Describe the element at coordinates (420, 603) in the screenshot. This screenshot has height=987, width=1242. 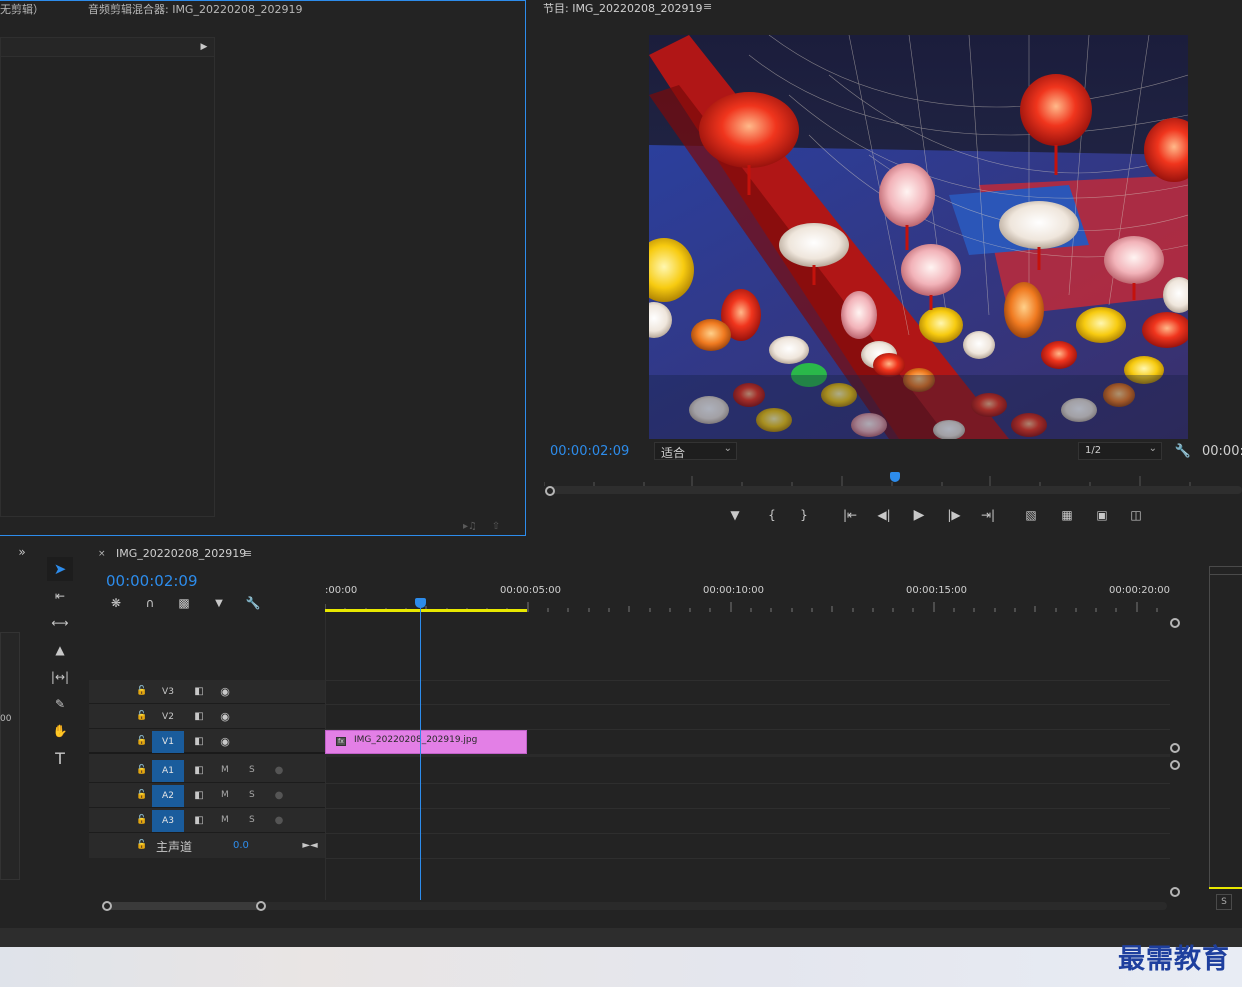
I see `playhead-handle-icon` at that location.